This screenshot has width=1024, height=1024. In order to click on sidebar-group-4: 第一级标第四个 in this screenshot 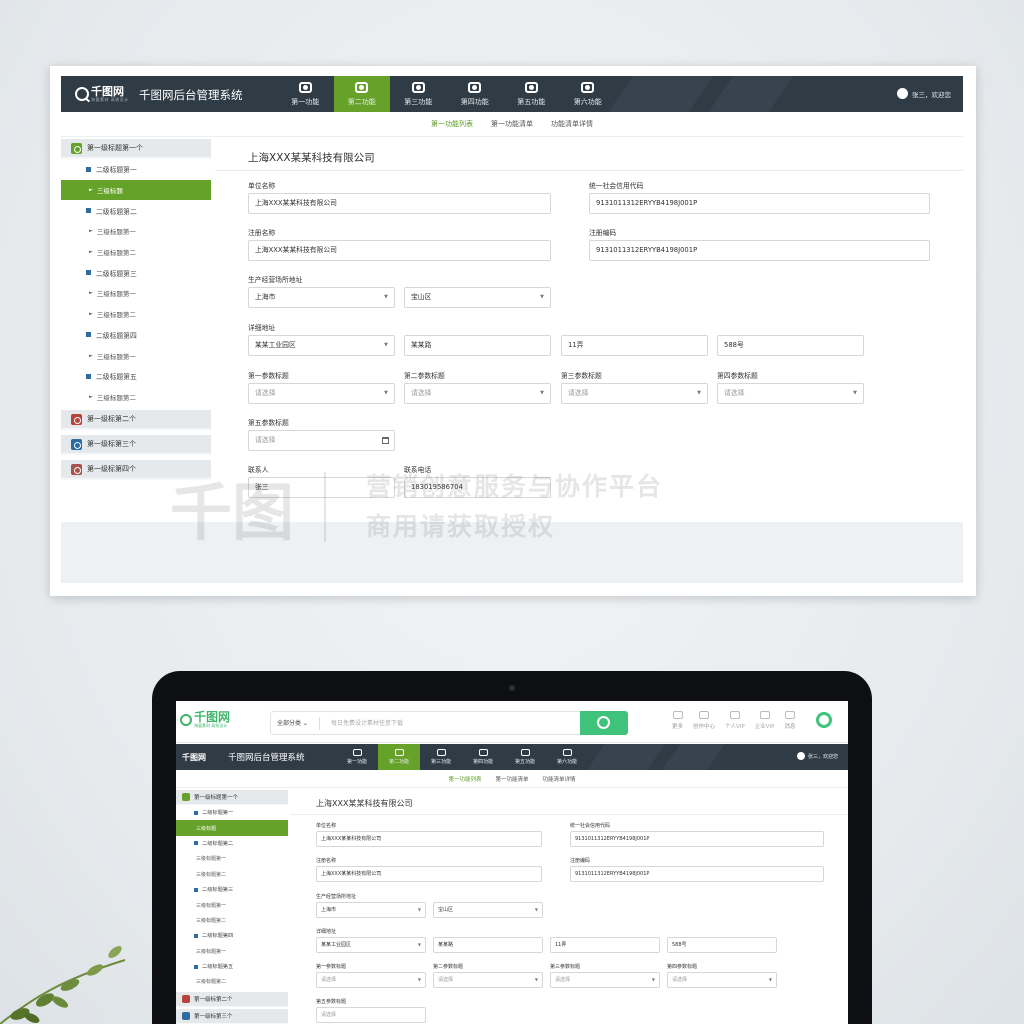, I will do `click(136, 470)`.